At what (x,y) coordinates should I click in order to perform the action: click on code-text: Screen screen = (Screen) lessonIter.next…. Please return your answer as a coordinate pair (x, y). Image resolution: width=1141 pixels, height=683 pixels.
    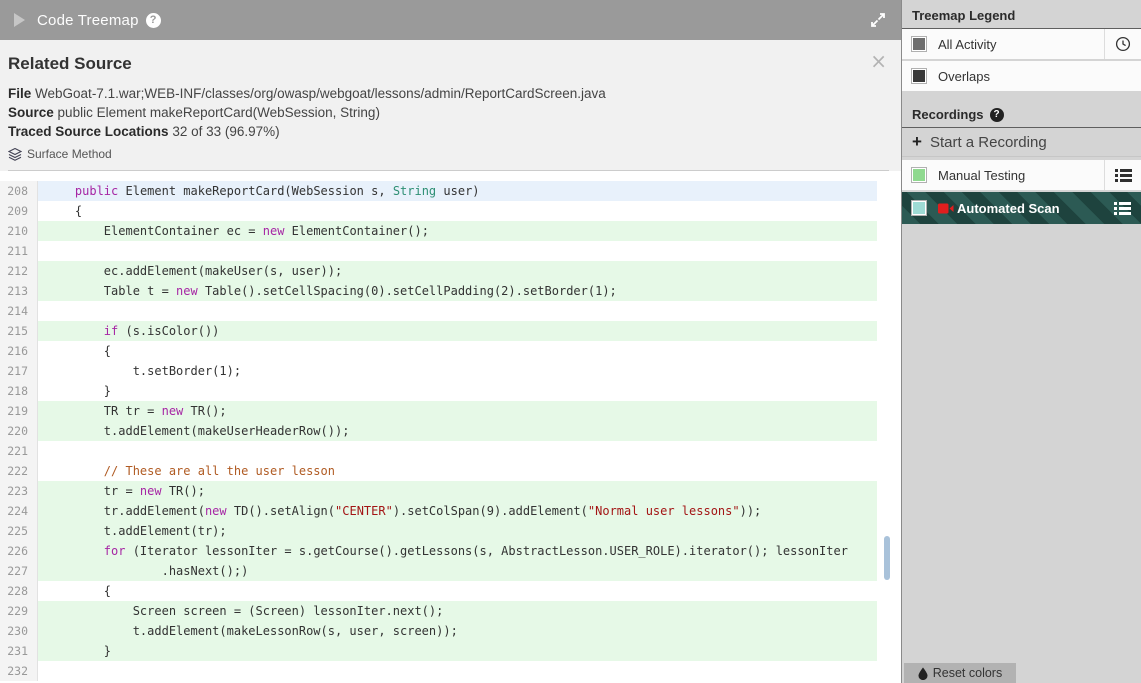
    Looking at the image, I should click on (457, 611).